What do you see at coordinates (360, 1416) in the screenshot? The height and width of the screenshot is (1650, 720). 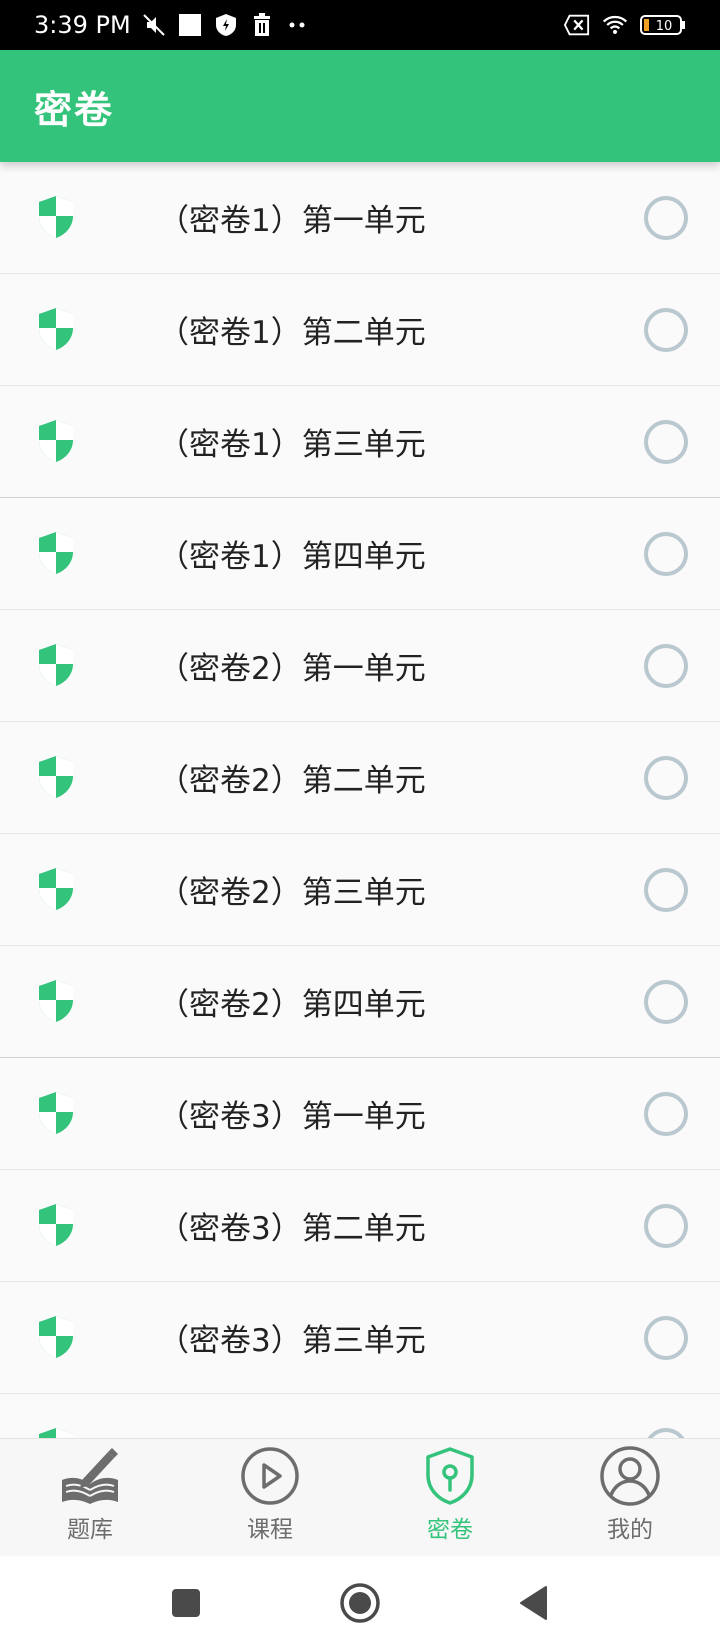 I see `list-item-partial` at bounding box center [360, 1416].